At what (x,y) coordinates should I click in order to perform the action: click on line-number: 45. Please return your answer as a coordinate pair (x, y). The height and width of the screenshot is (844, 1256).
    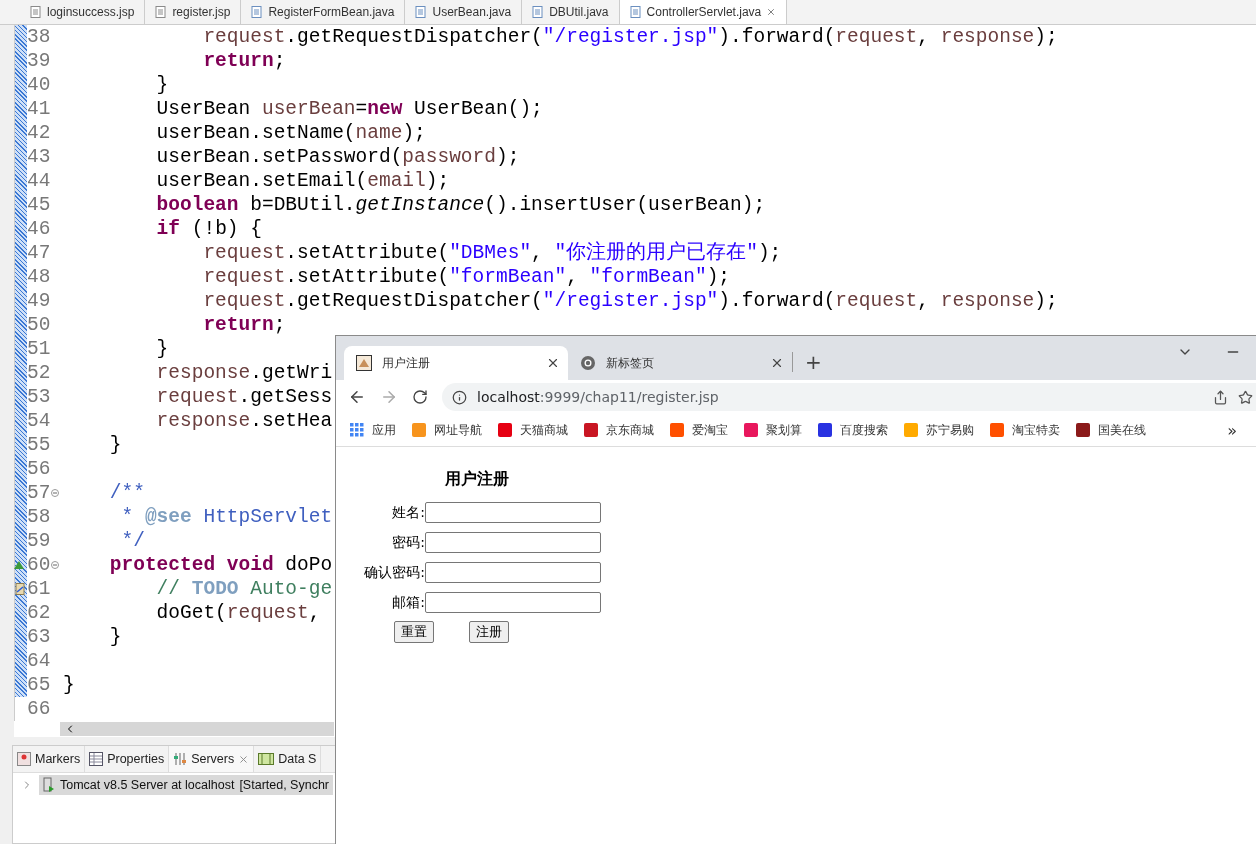
    Looking at the image, I should click on (39, 205).